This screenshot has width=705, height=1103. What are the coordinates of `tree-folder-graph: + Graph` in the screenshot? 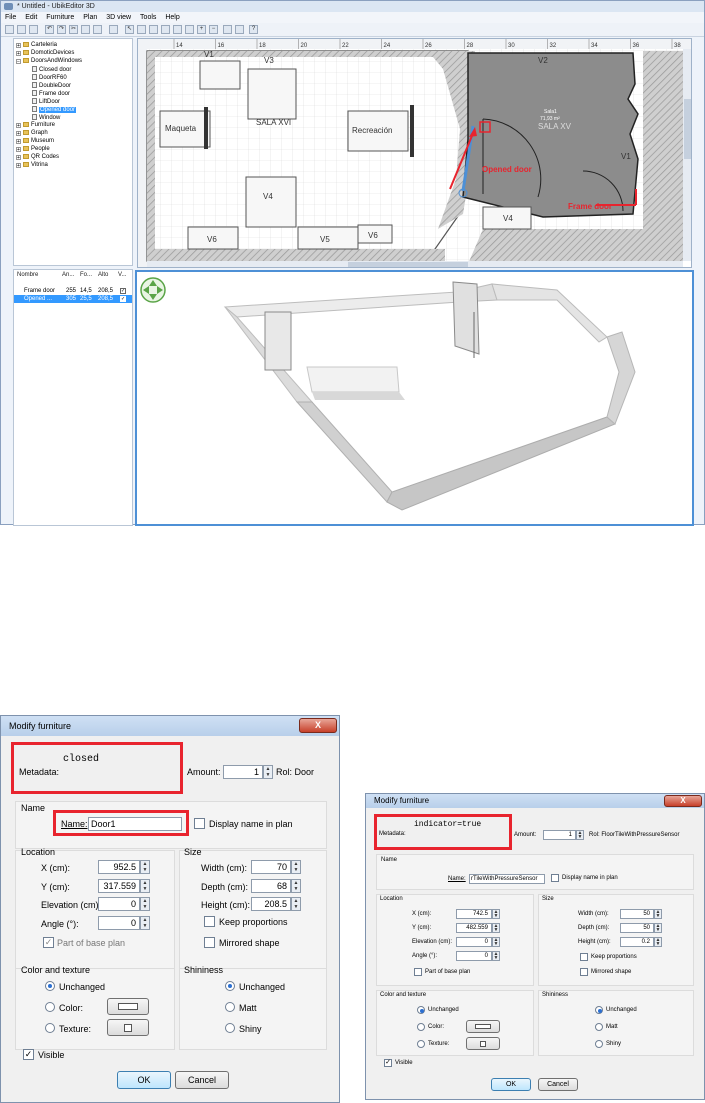 It's located at (32, 133).